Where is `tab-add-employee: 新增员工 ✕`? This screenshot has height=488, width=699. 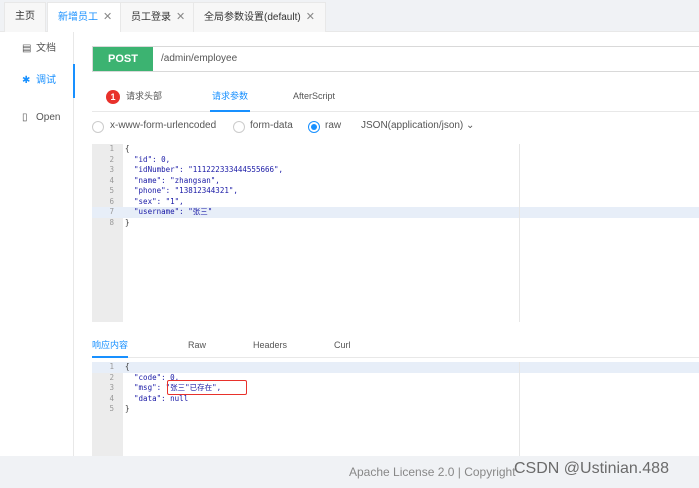
tab-add-employee: 新增员工 ✕ is located at coordinates (85, 17).